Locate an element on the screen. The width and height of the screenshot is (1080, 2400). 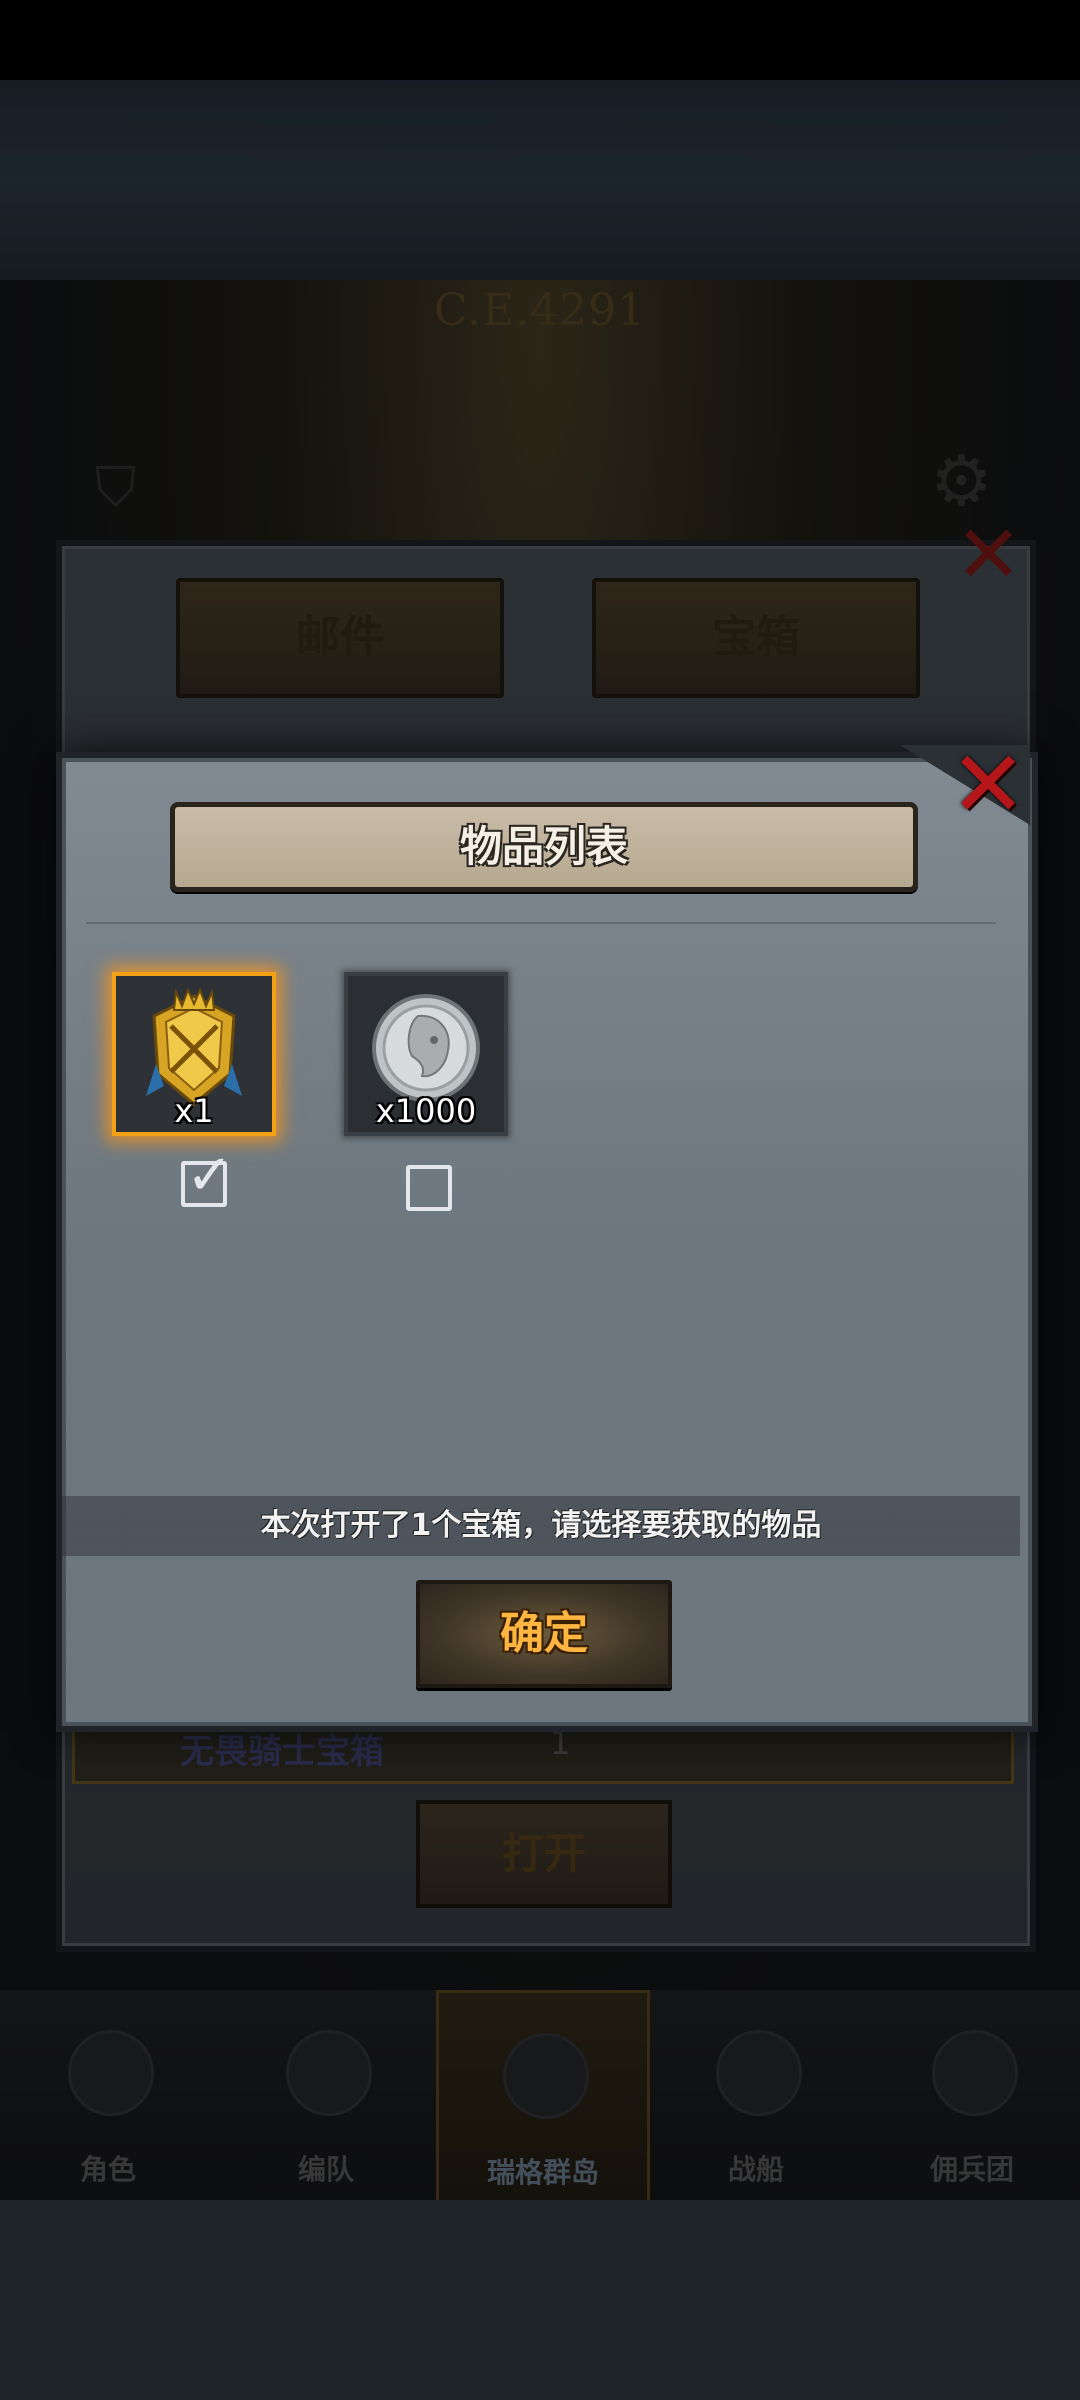
close-icon: ✕ is located at coordinates (988, 785).